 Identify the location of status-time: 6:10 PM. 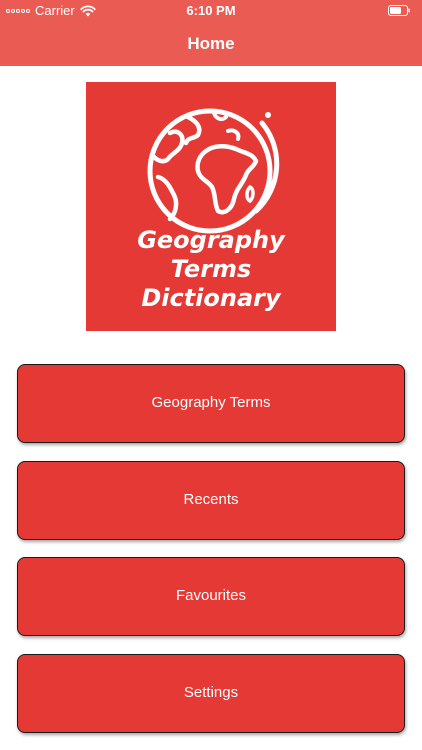
(211, 10).